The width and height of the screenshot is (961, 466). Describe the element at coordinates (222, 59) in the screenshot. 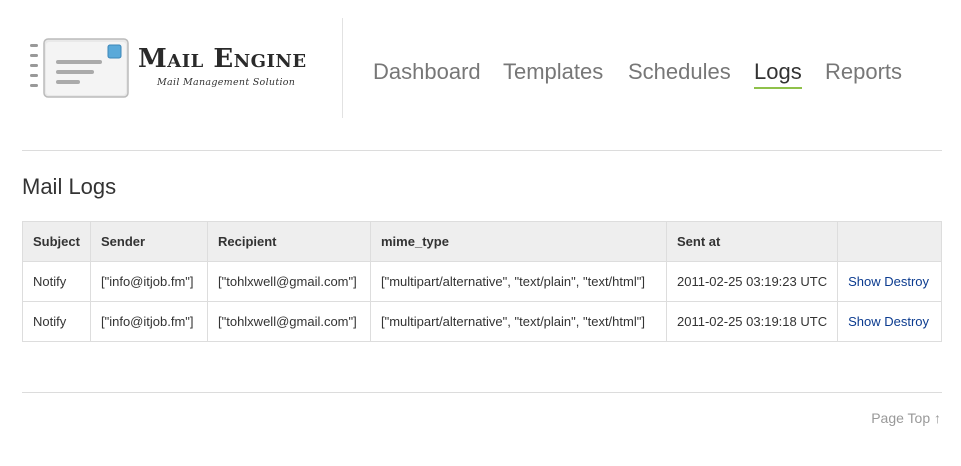

I see `logo-title: Mail Engine` at that location.